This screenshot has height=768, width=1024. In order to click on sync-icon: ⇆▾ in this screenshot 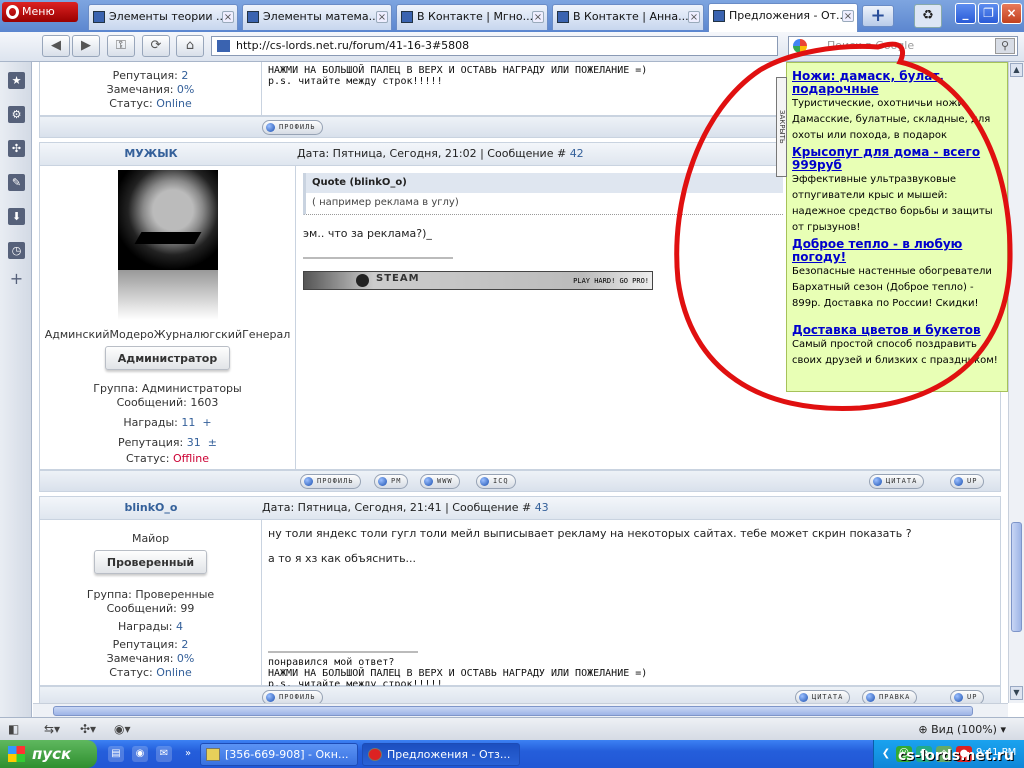, I will do `click(52, 729)`.